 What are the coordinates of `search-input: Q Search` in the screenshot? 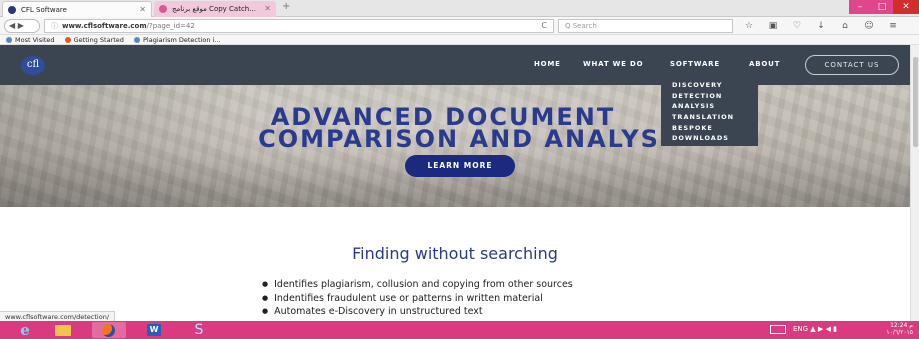 It's located at (645, 26).